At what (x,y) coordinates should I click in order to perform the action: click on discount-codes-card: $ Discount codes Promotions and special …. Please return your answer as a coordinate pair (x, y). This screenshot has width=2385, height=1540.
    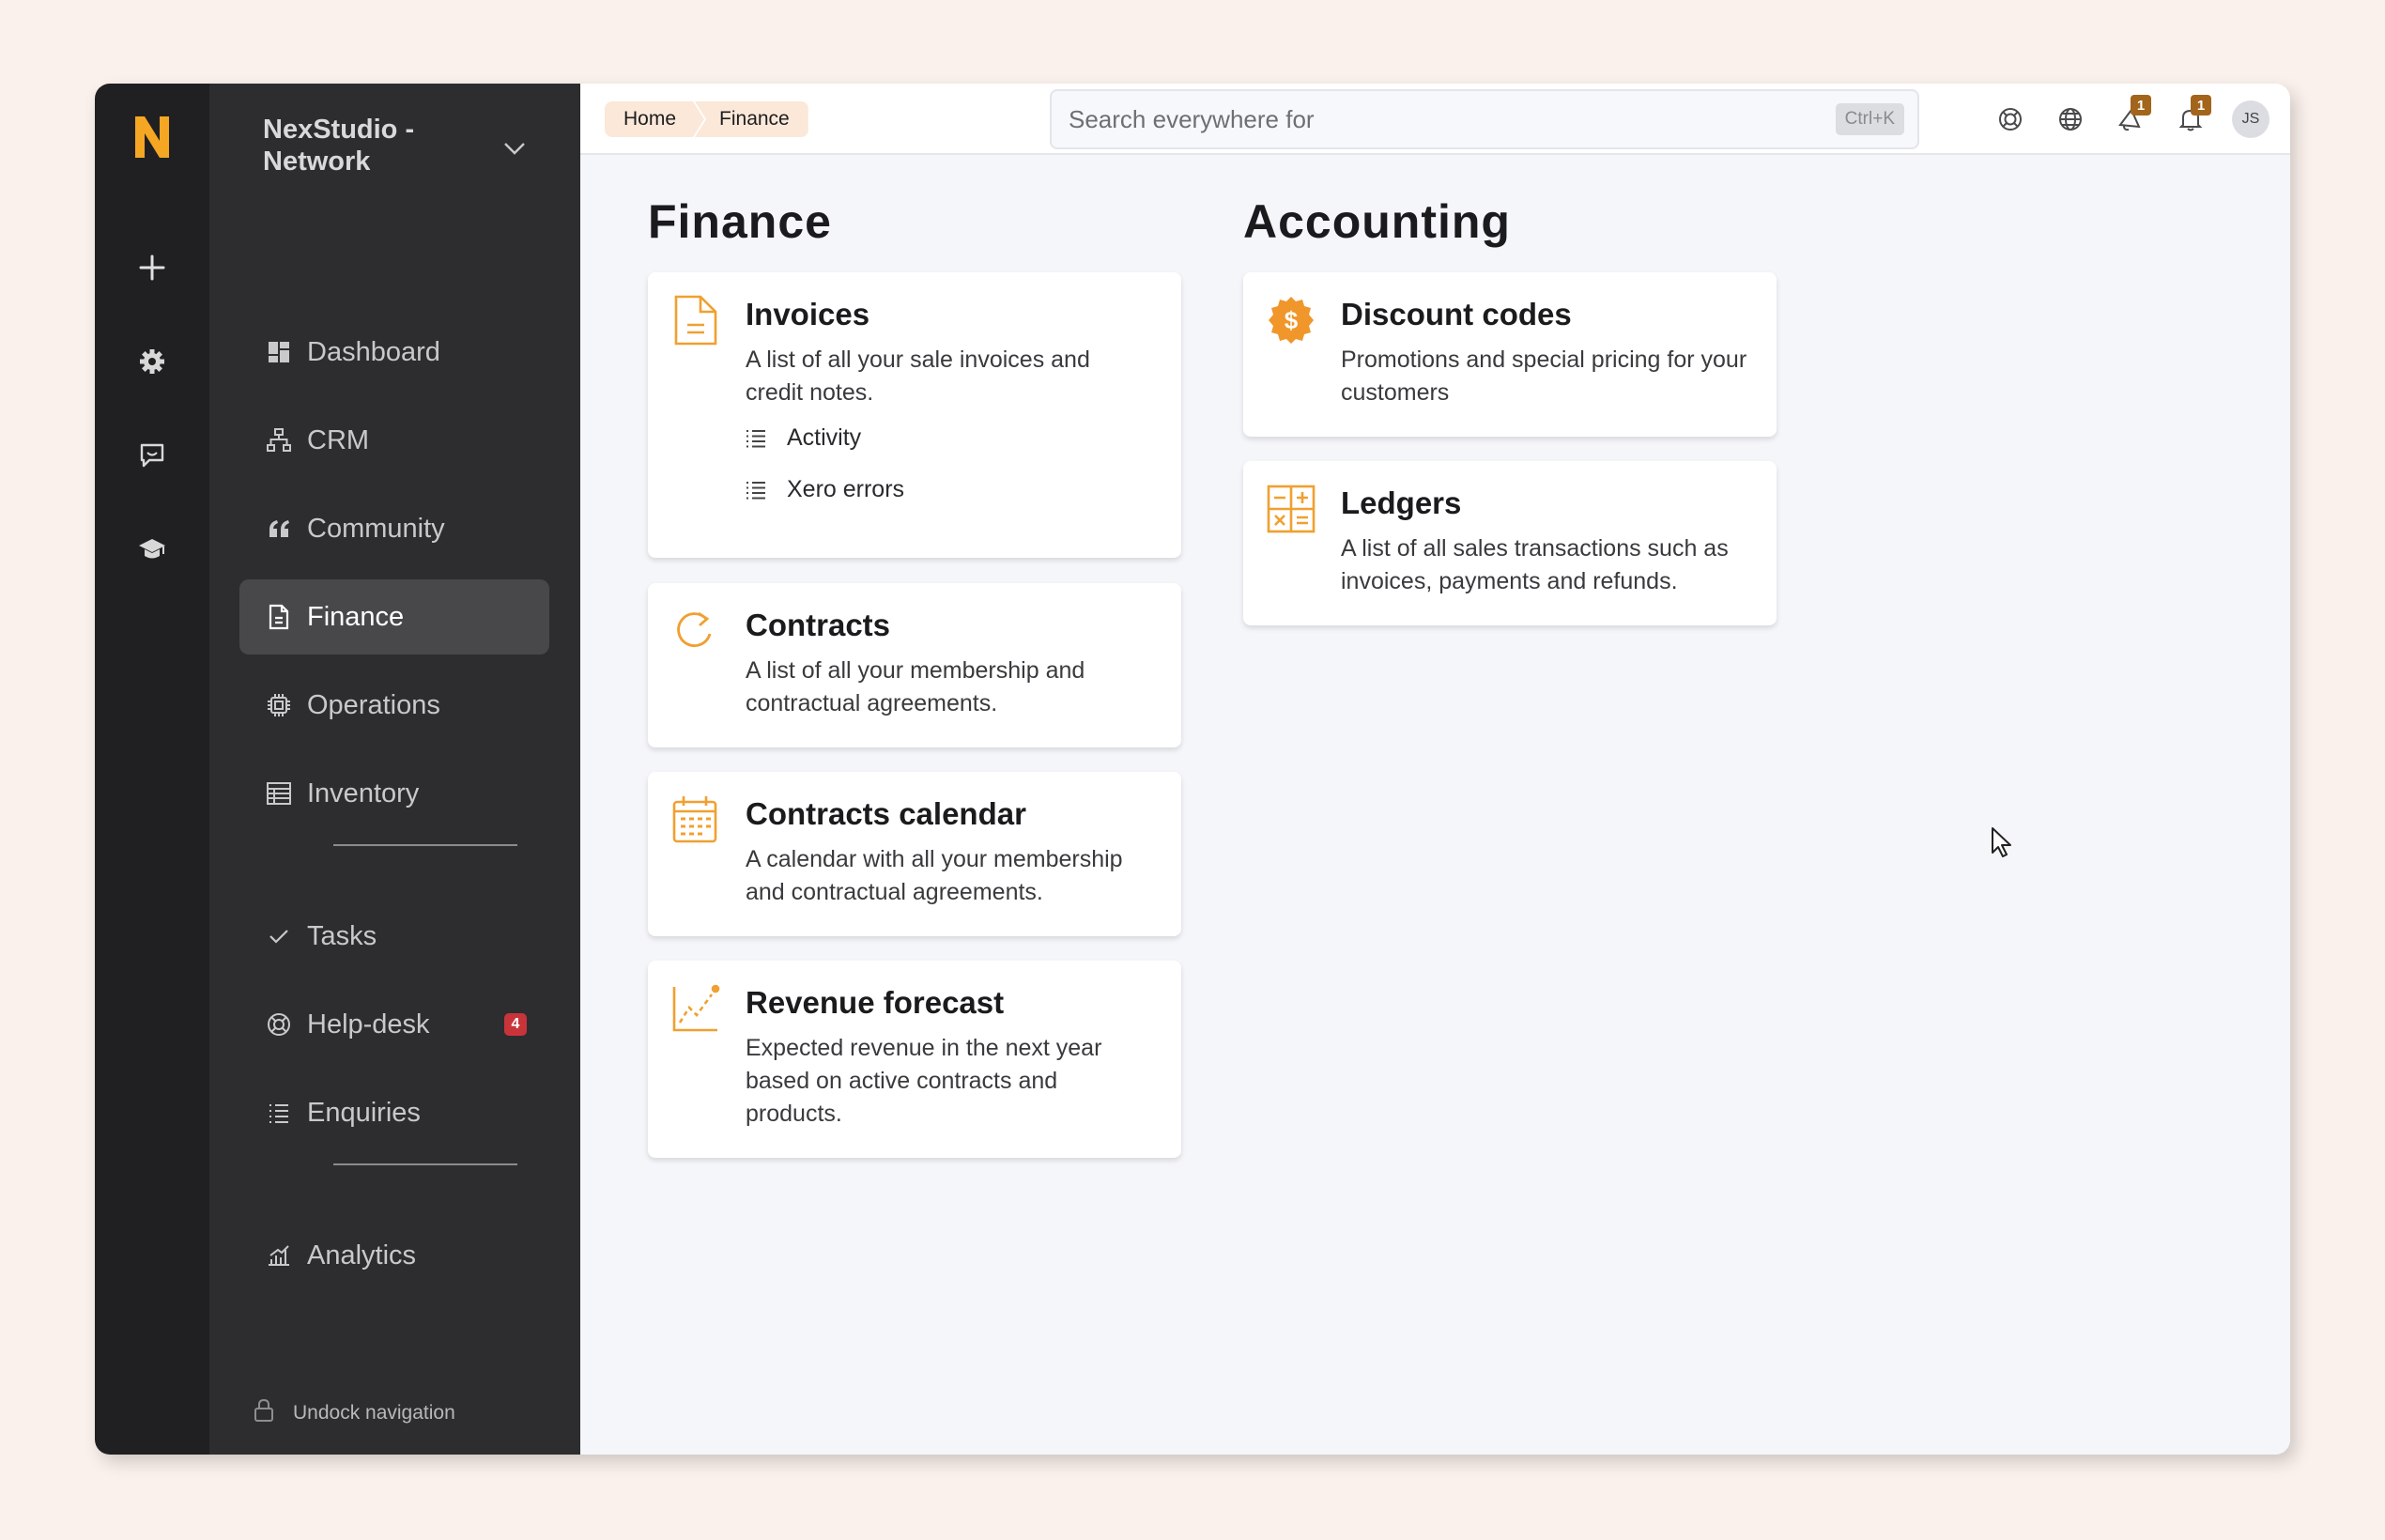
    Looking at the image, I should click on (1510, 354).